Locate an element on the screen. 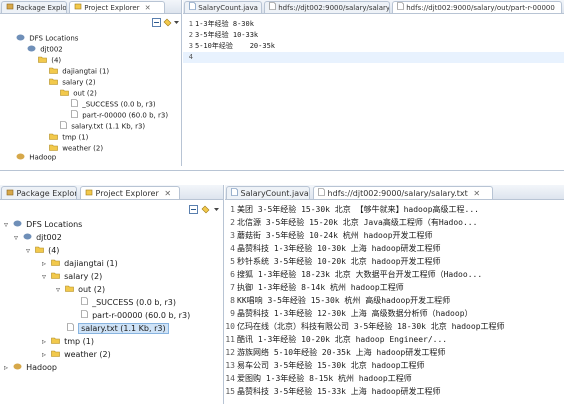  tree-node-salary: salary (2) is located at coordinates (72, 82).